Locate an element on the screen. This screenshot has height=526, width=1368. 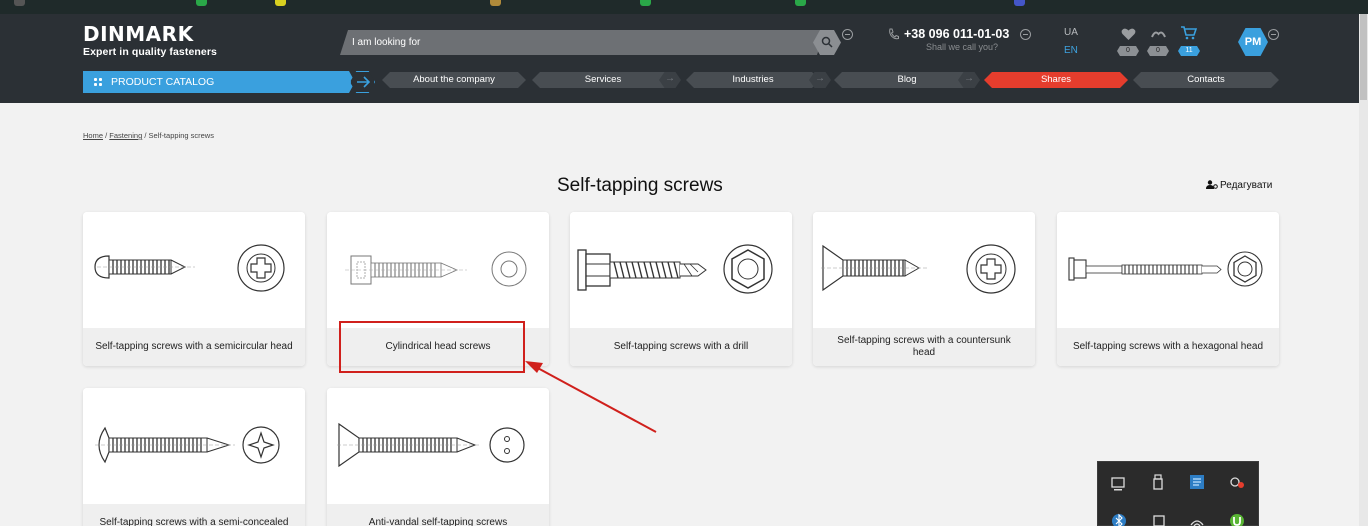
product-catalog-button: PRODUCT CATALOG is located at coordinates (219, 82).